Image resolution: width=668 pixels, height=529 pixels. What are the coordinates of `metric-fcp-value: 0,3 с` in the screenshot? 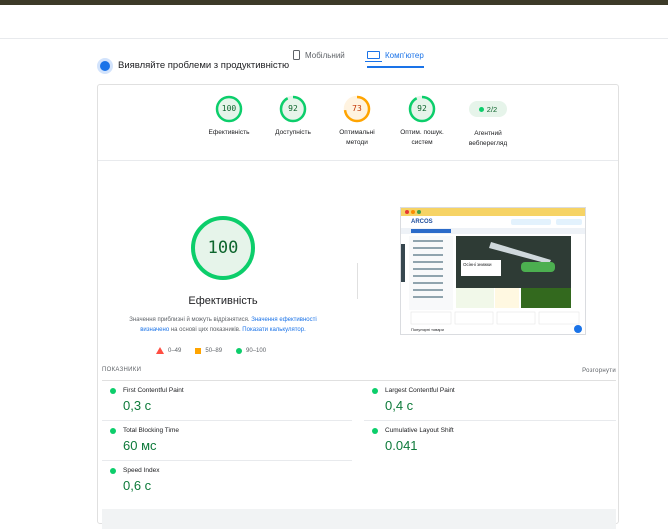 It's located at (137, 405).